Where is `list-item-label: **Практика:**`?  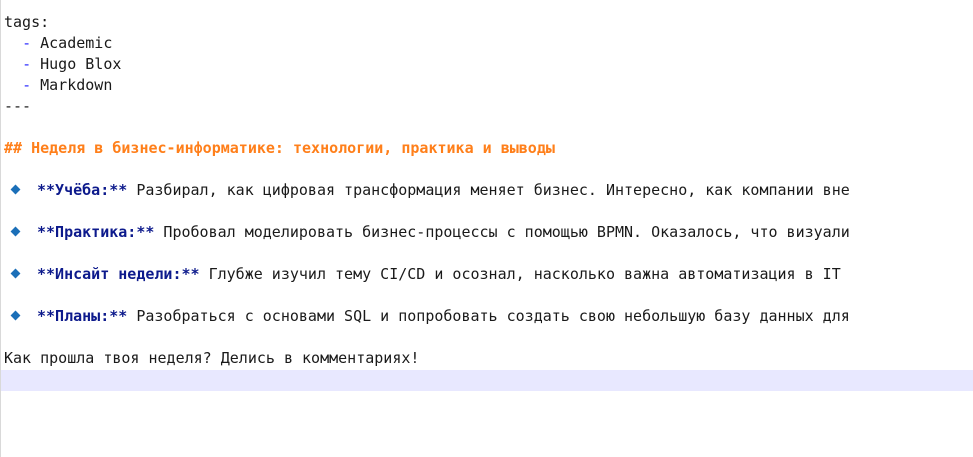 list-item-label: **Практика:** is located at coordinates (96, 232).